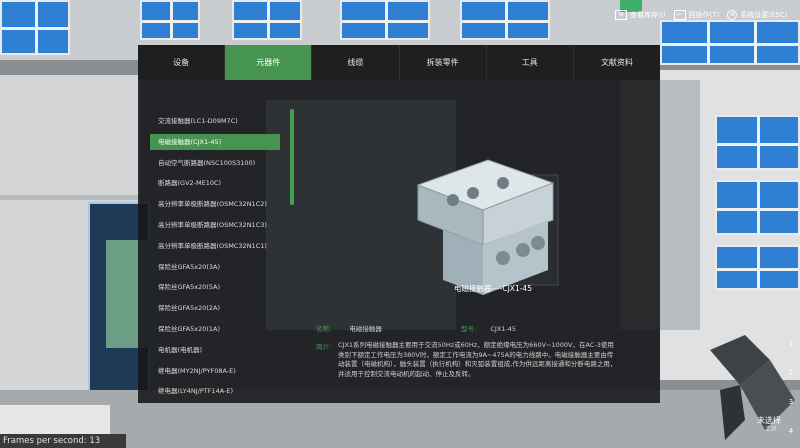 This screenshot has height=448, width=800. Describe the element at coordinates (771, 429) in the screenshot. I see `unselected-sublabel: 工具` at that location.